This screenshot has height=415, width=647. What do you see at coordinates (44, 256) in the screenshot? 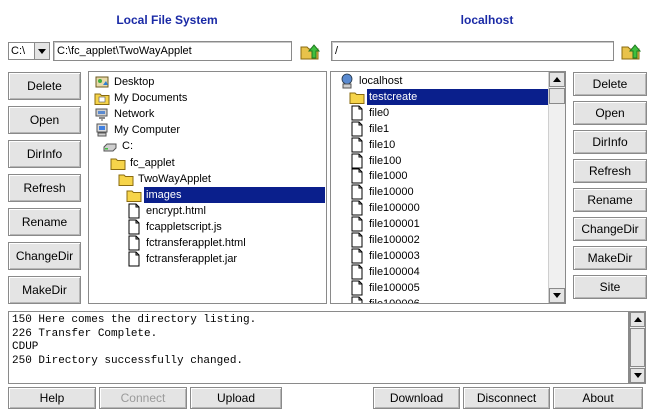
I see `local-changedir-button: ChangeDir` at bounding box center [44, 256].